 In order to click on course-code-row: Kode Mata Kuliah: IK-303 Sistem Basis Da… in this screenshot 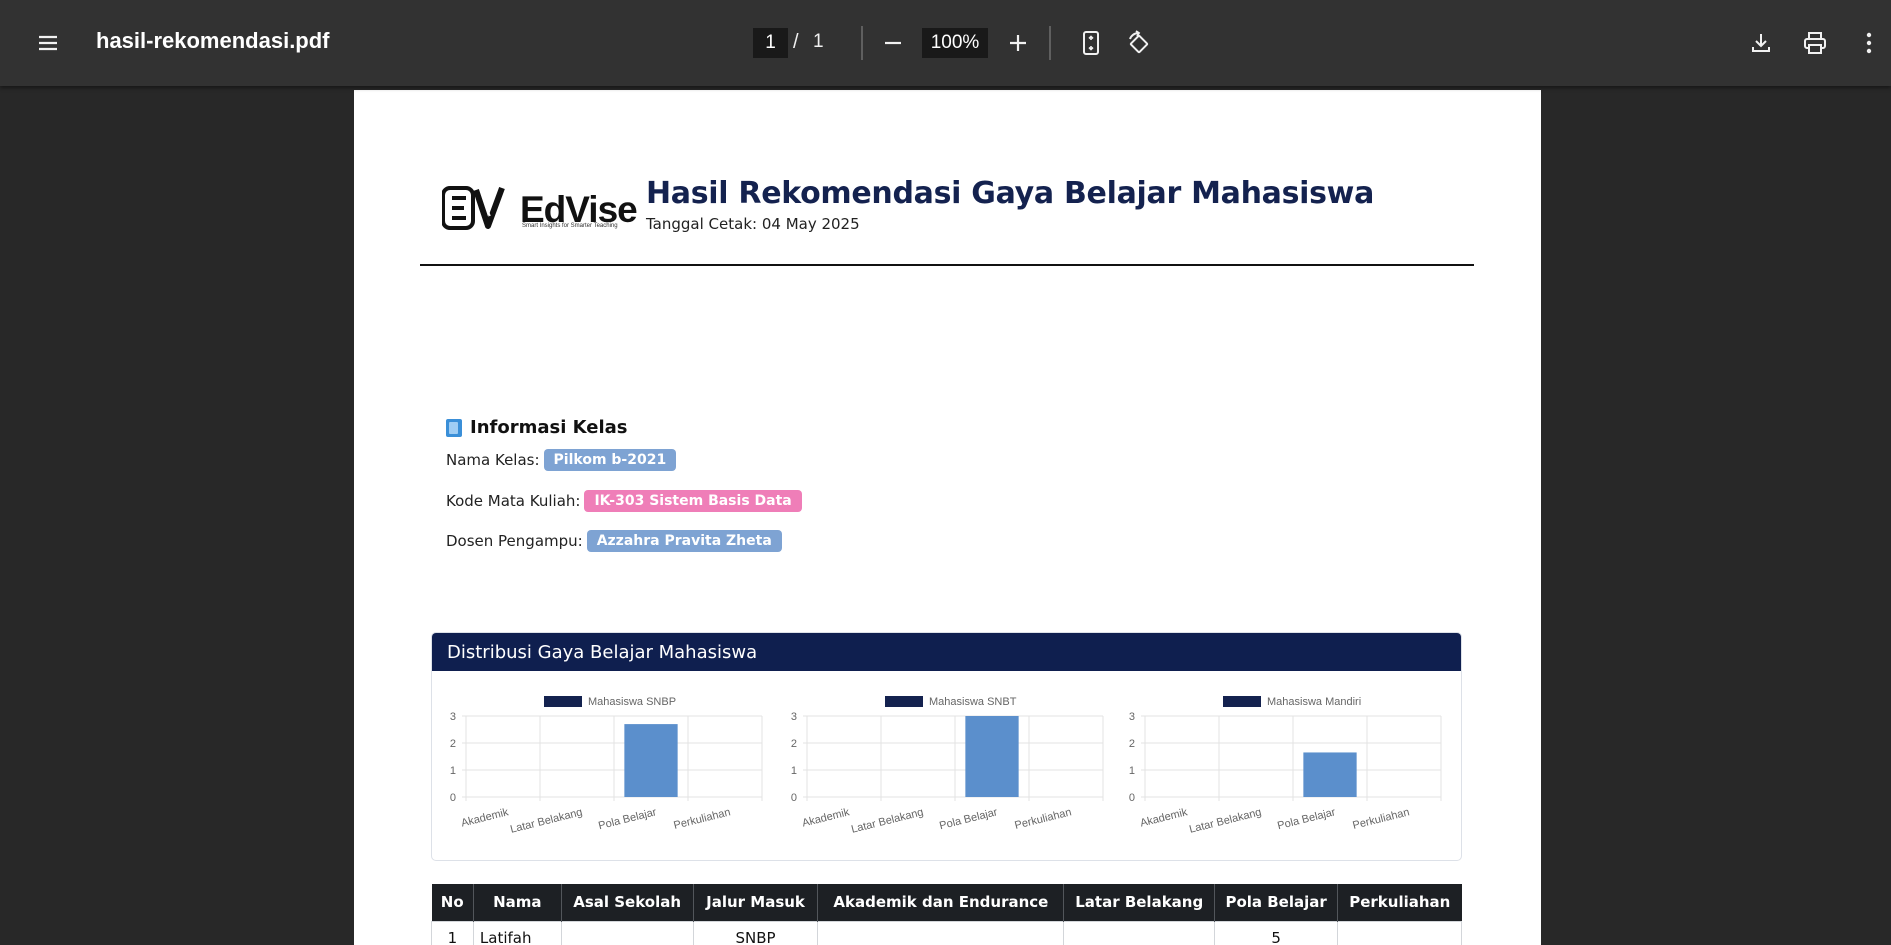, I will do `click(624, 501)`.